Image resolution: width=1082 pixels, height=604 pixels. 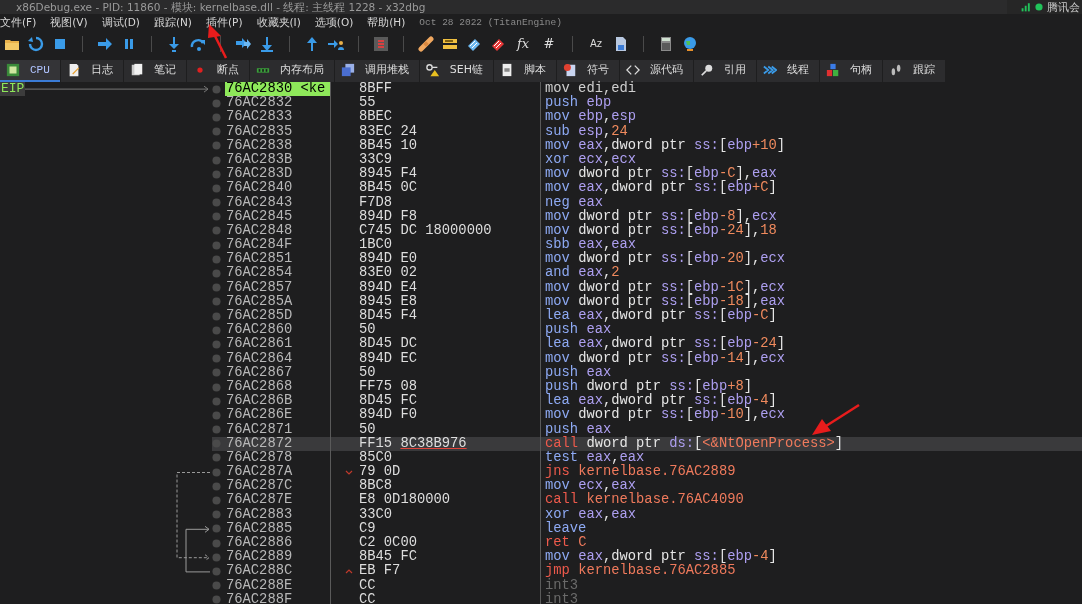 I want to click on tab: 句柄, so click(x=851, y=71).